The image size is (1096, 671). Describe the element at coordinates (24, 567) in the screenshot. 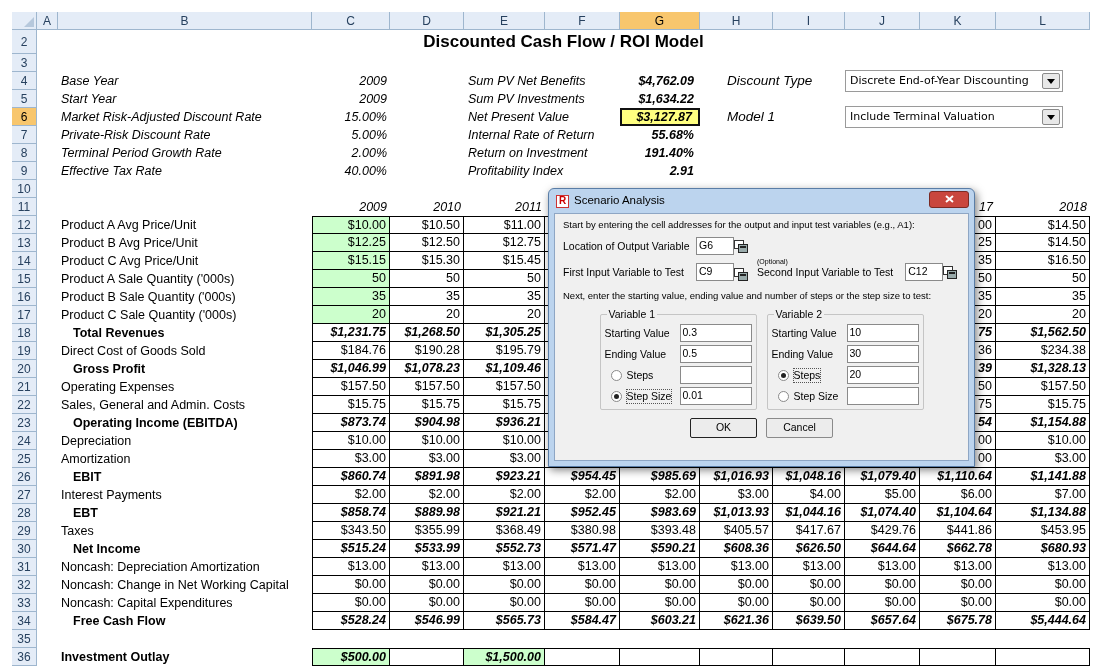

I see `row-header: 31` at that location.